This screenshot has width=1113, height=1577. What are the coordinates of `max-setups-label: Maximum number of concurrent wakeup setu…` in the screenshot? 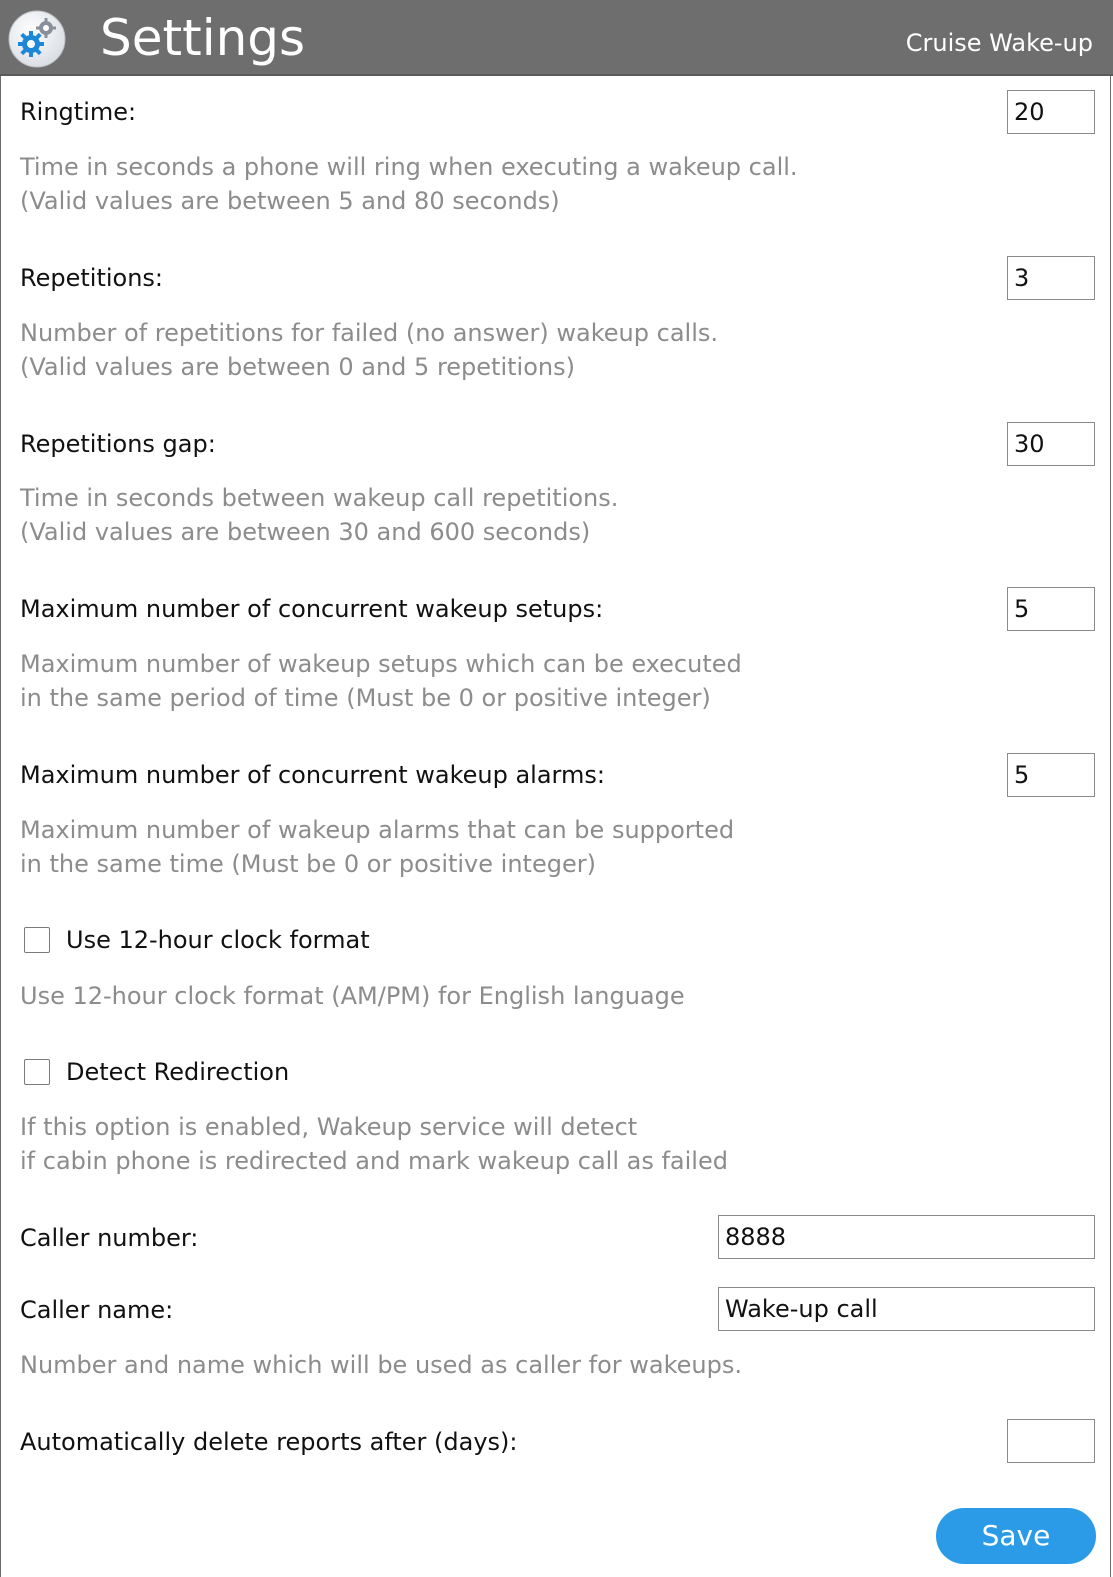 It's located at (312, 609).